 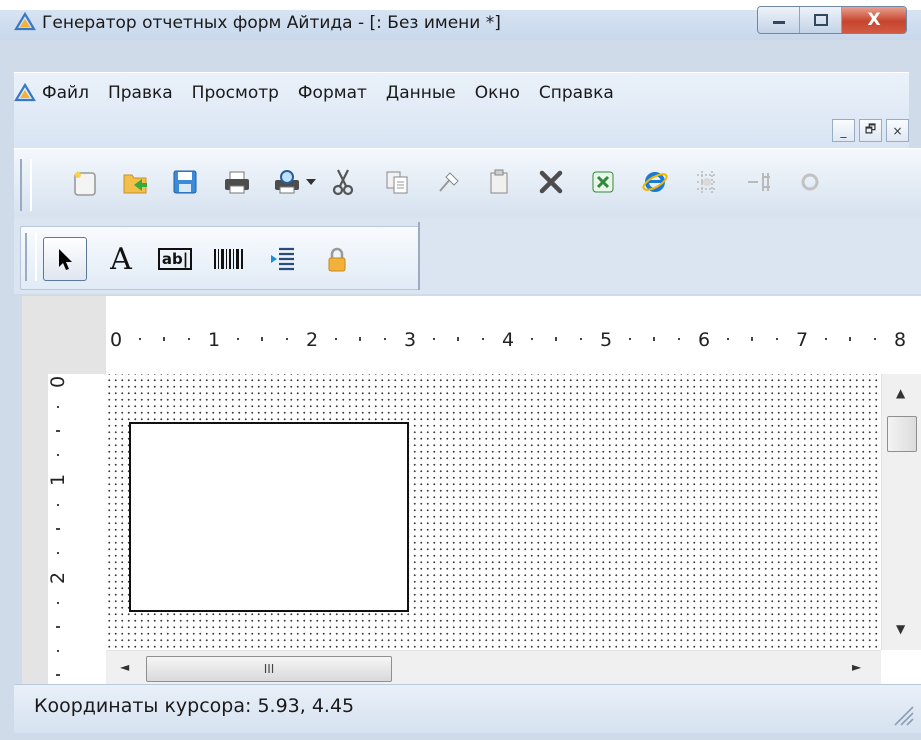 I want to click on format-painter-icon, so click(x=449, y=182).